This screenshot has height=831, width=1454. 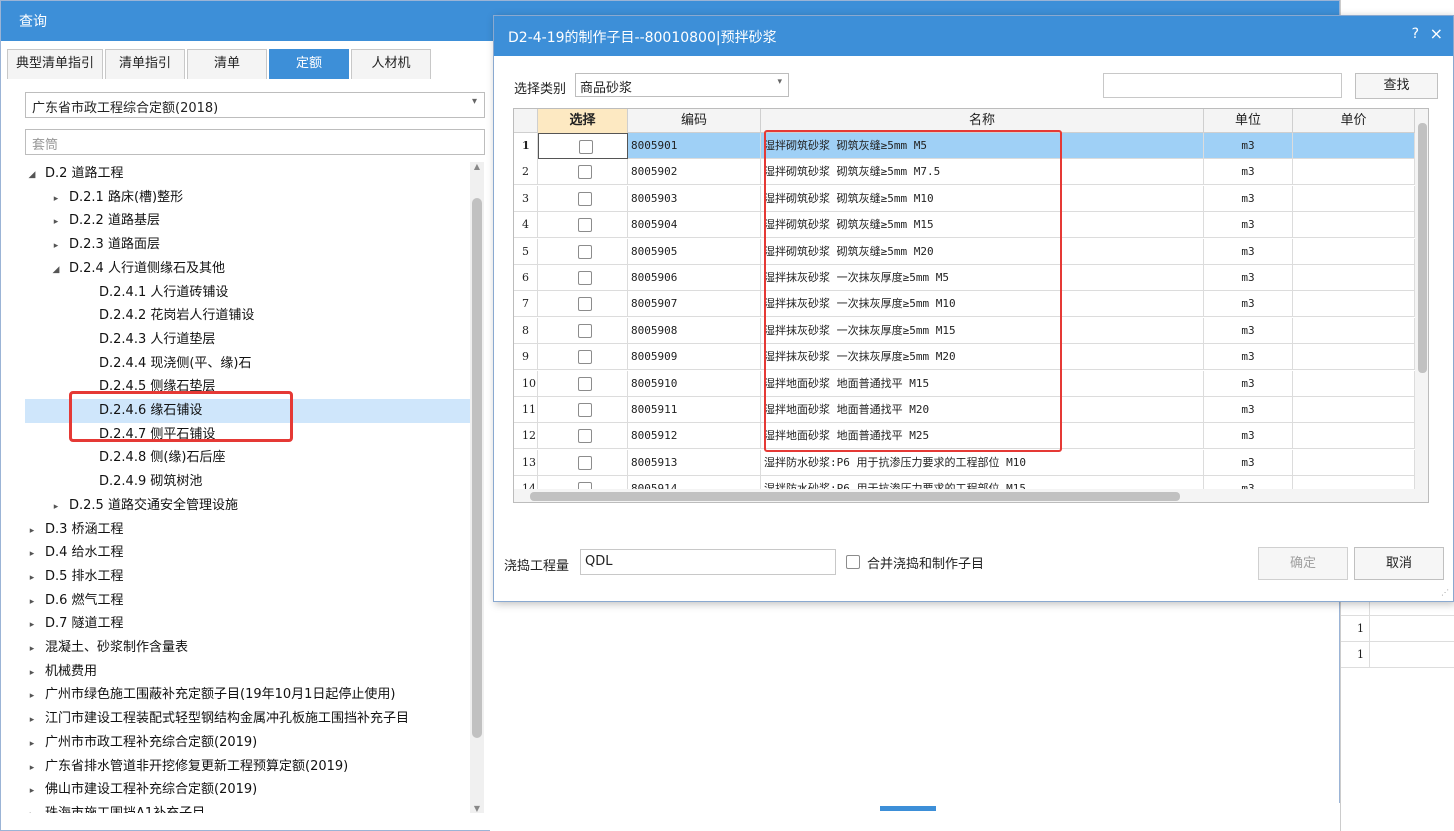 What do you see at coordinates (247, 458) in the screenshot?
I see `tree-node: D.2.4.8 侧(缘)石后座` at bounding box center [247, 458].